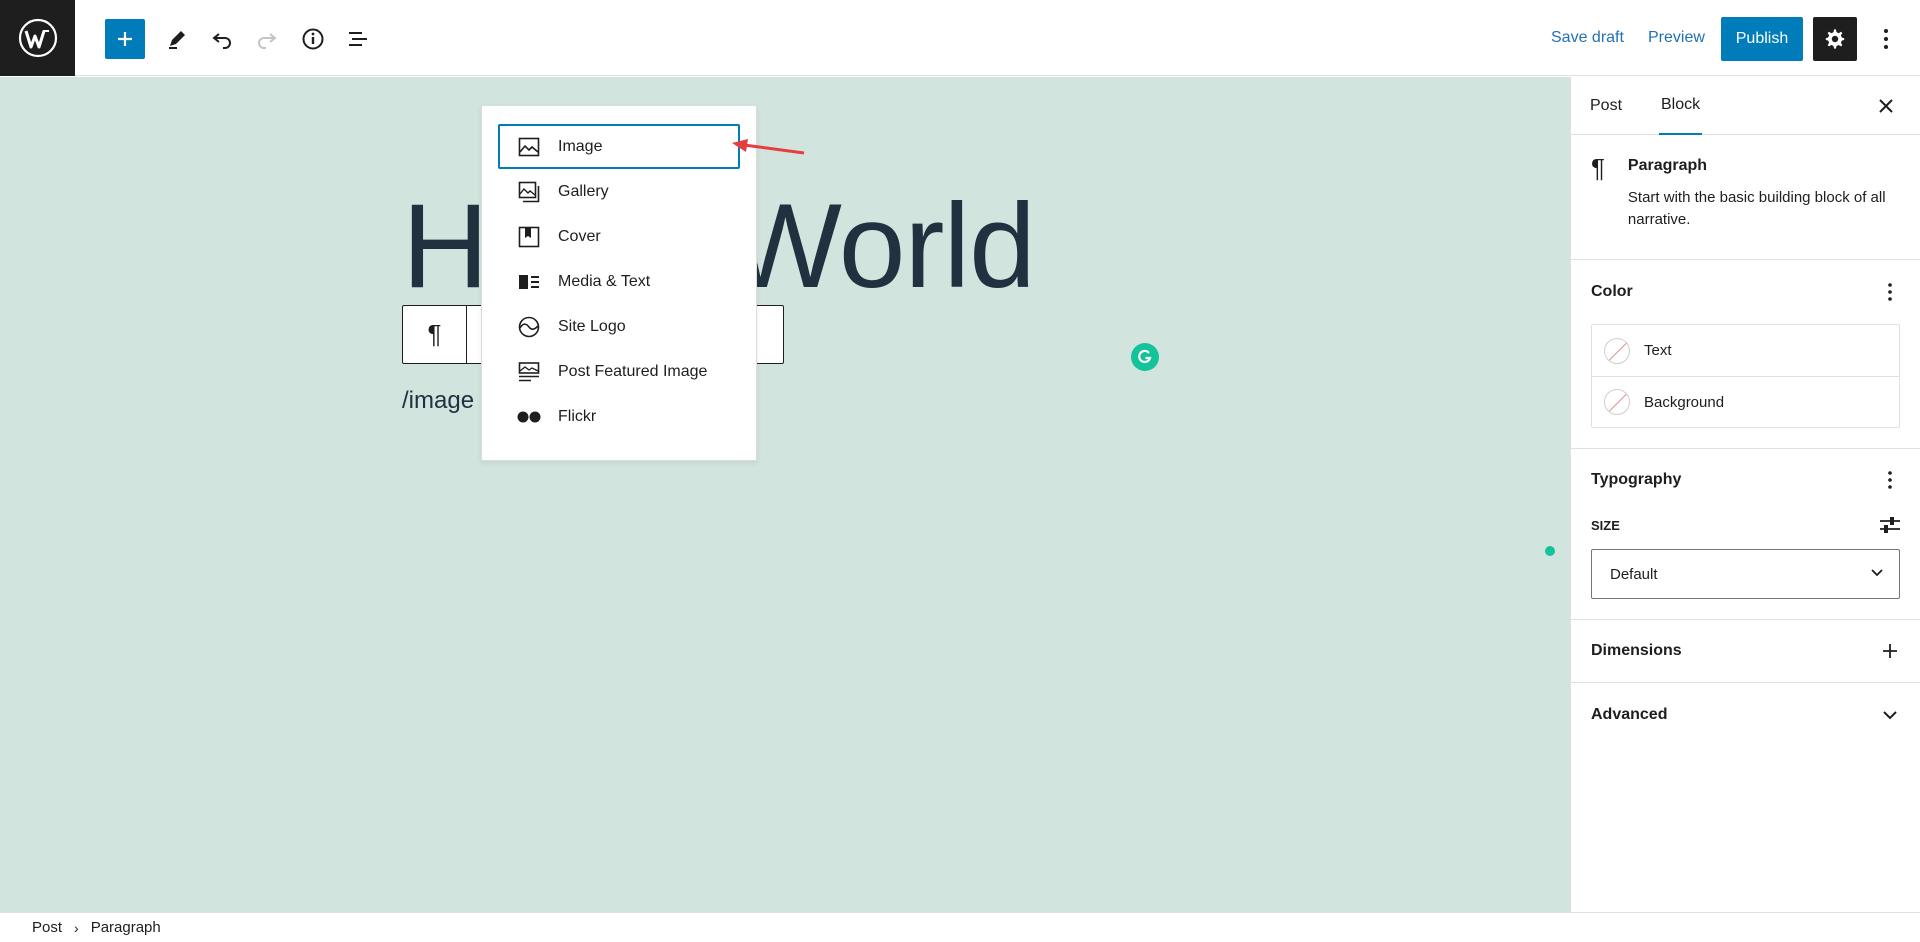  What do you see at coordinates (529, 282) in the screenshot?
I see `media-text-icon` at bounding box center [529, 282].